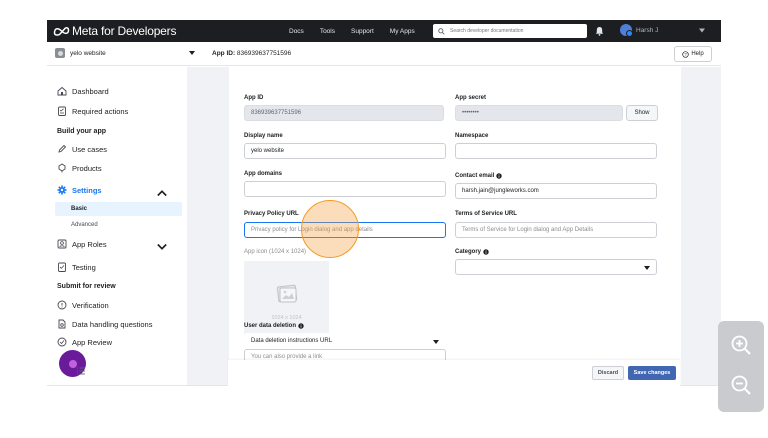 This screenshot has height=438, width=768. What do you see at coordinates (296, 31) in the screenshot?
I see `nav-link-docs: Docs` at bounding box center [296, 31].